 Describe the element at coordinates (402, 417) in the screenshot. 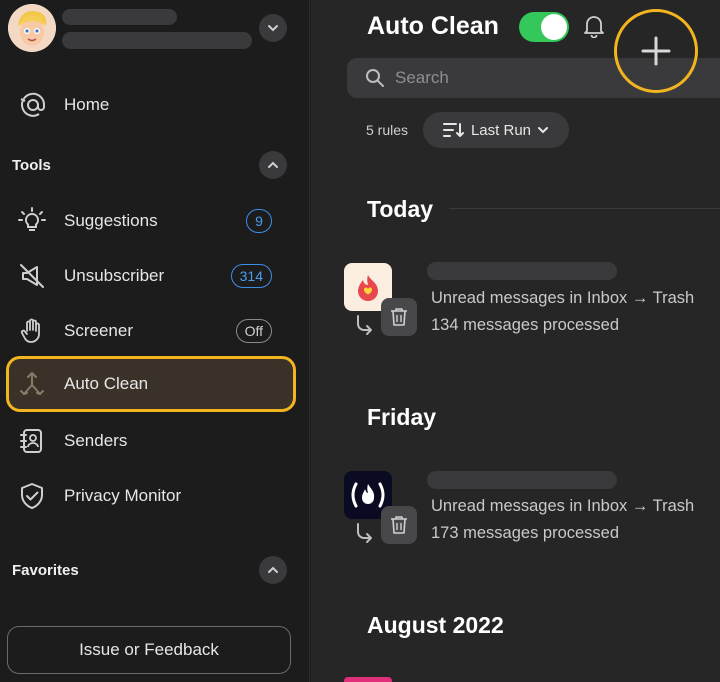

I see `group-title-friday: Friday` at that location.